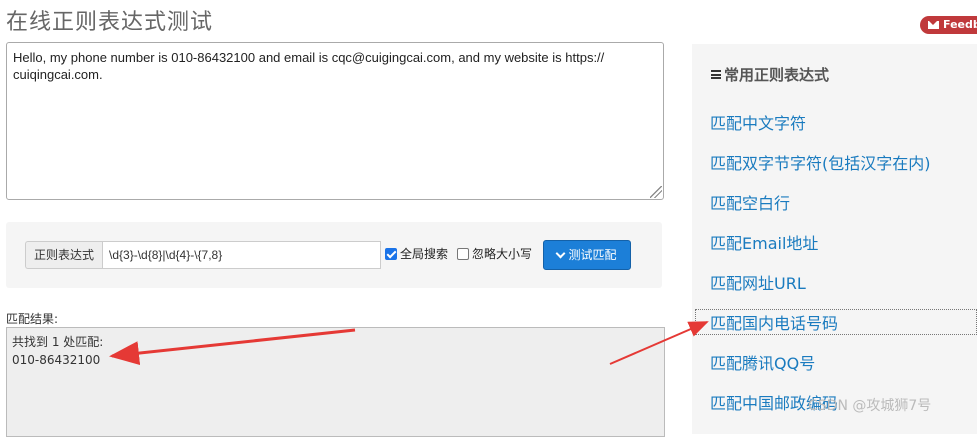 Image resolution: width=977 pixels, height=437 pixels. Describe the element at coordinates (933, 25) in the screenshot. I see `mail-icon` at that location.